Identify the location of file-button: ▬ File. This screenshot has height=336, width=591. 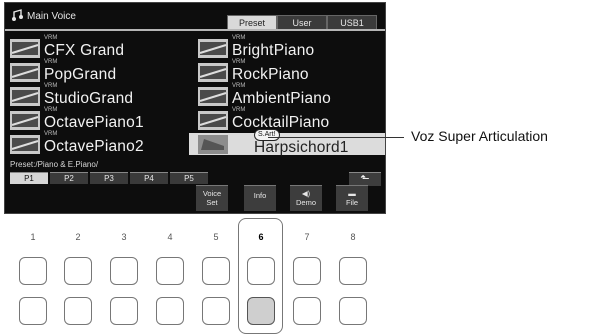
(352, 198).